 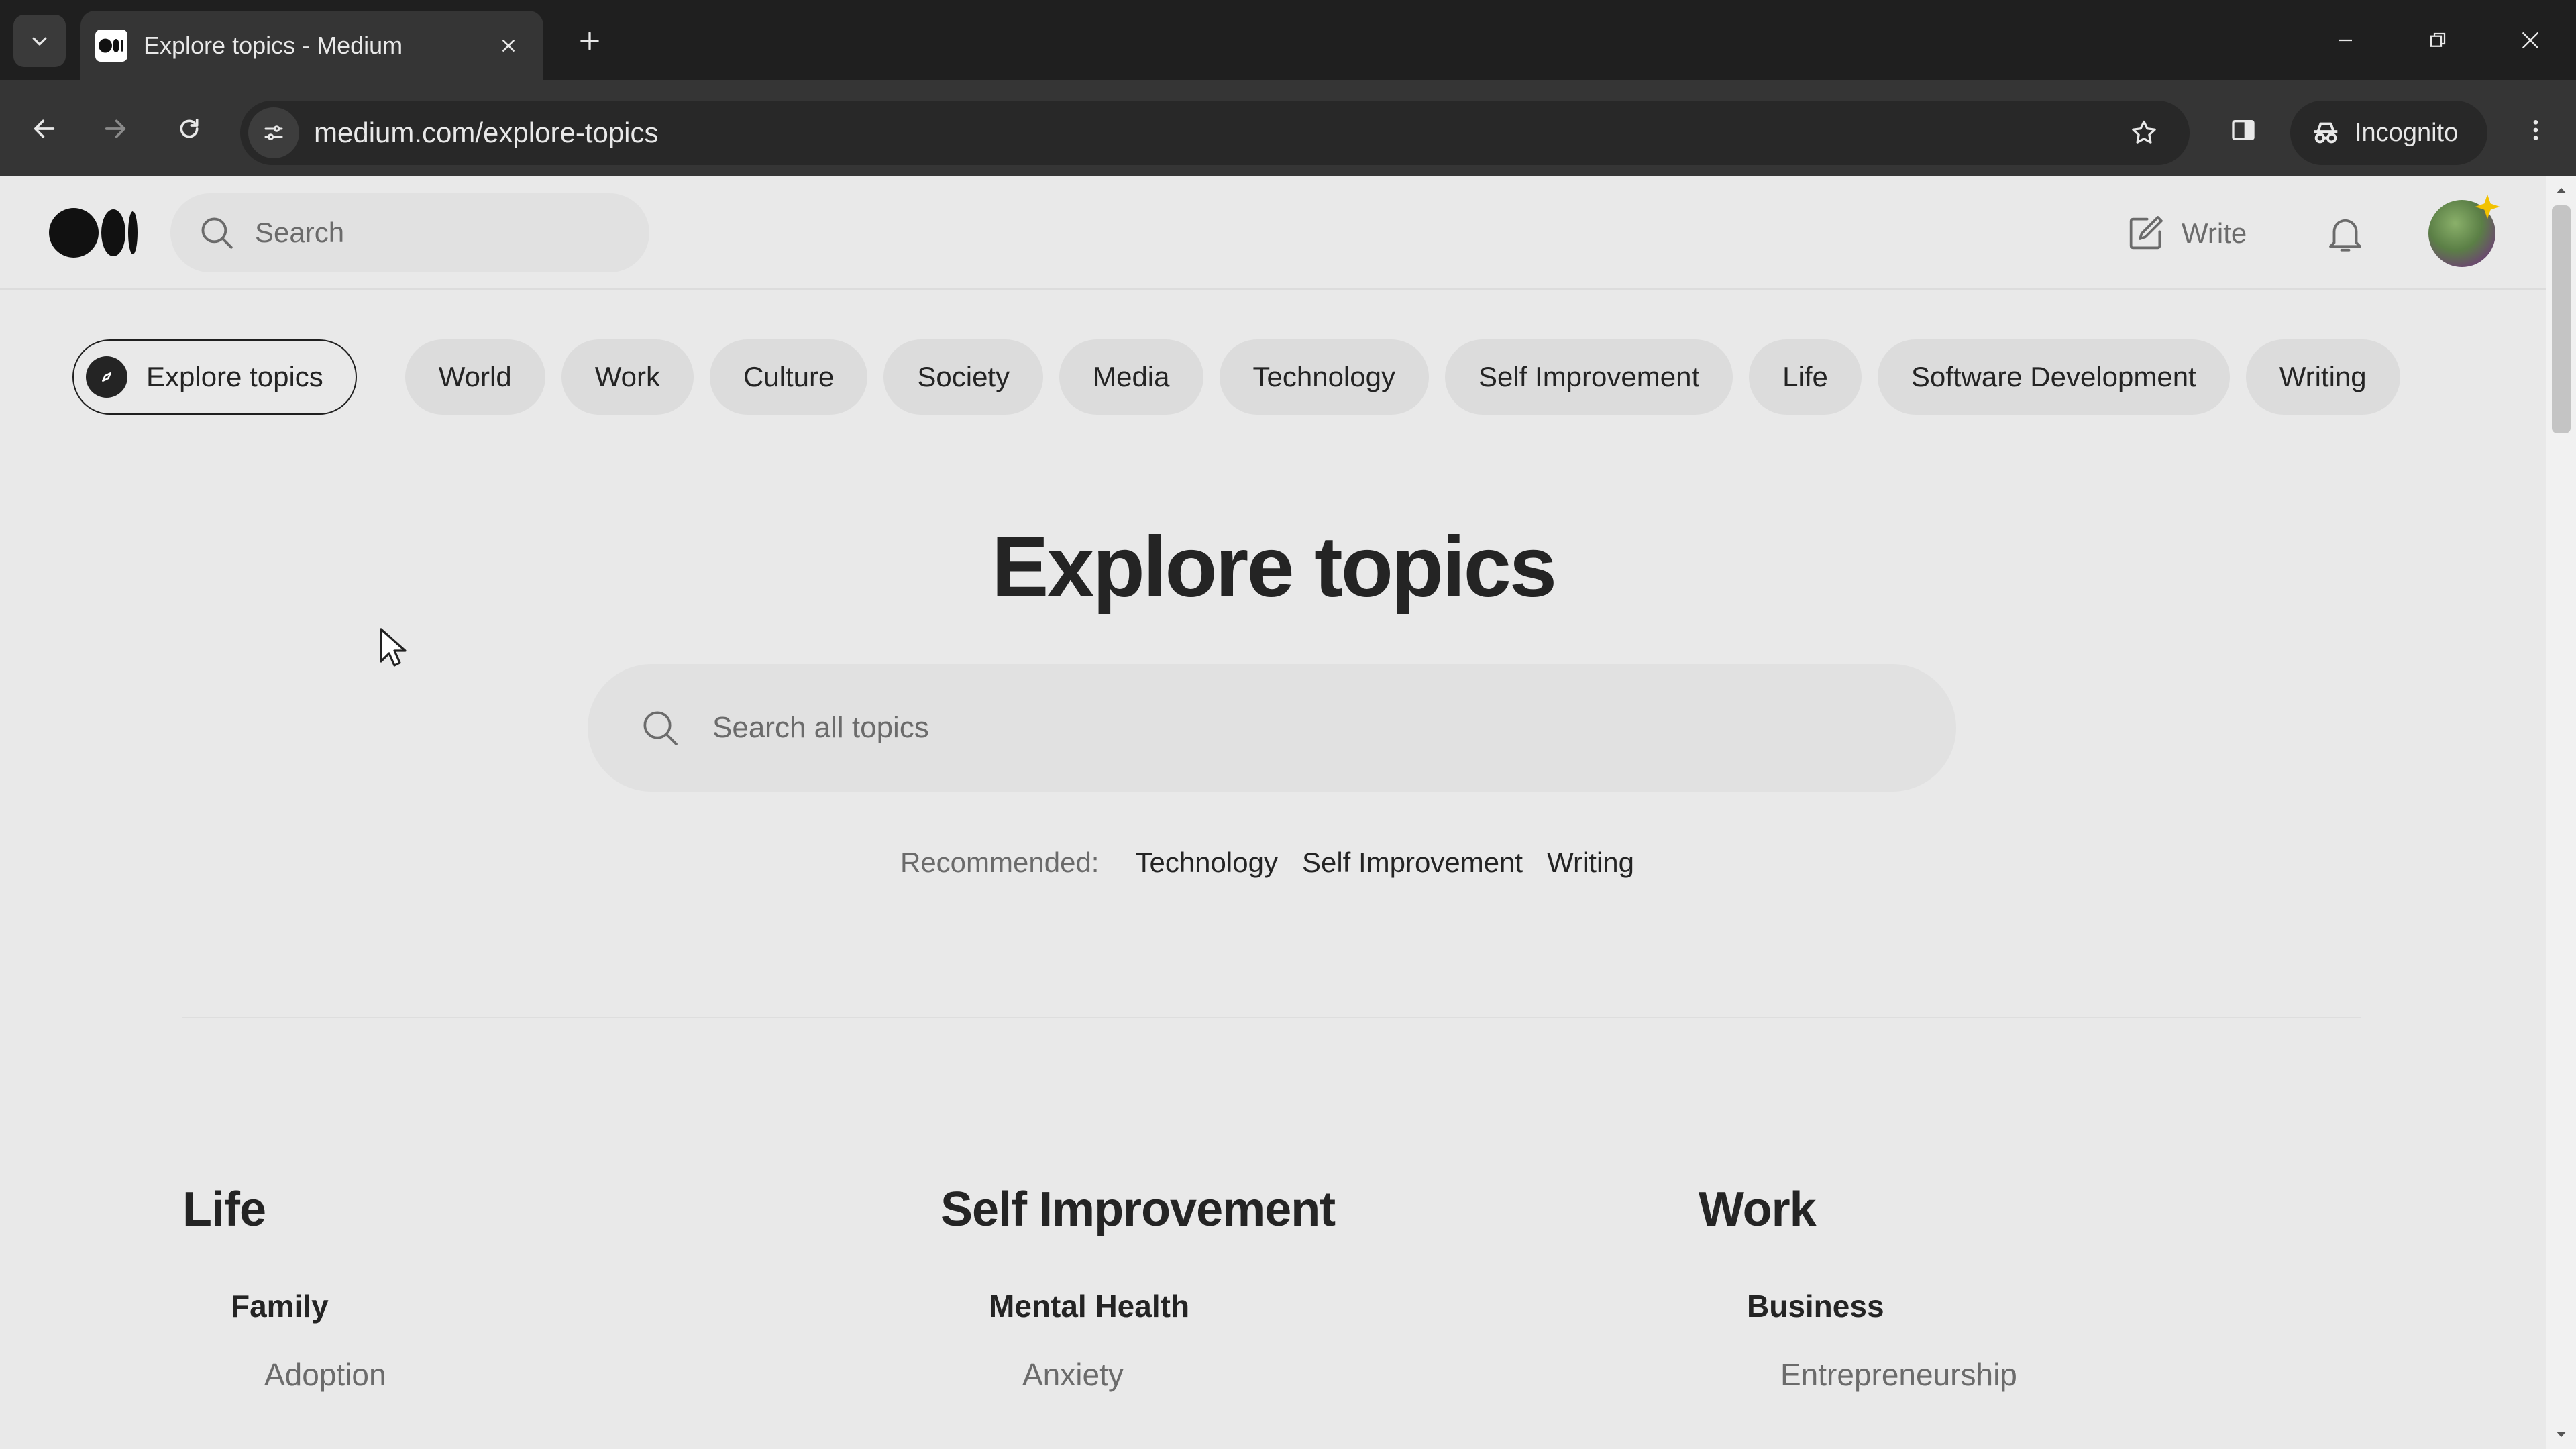 I want to click on back-button, so click(x=44, y=128).